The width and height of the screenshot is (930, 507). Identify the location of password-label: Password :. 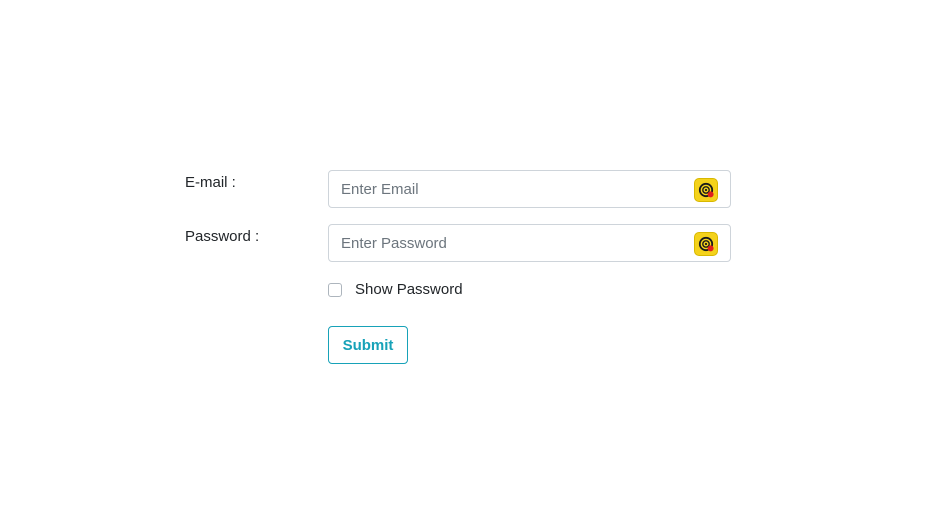
(222, 236).